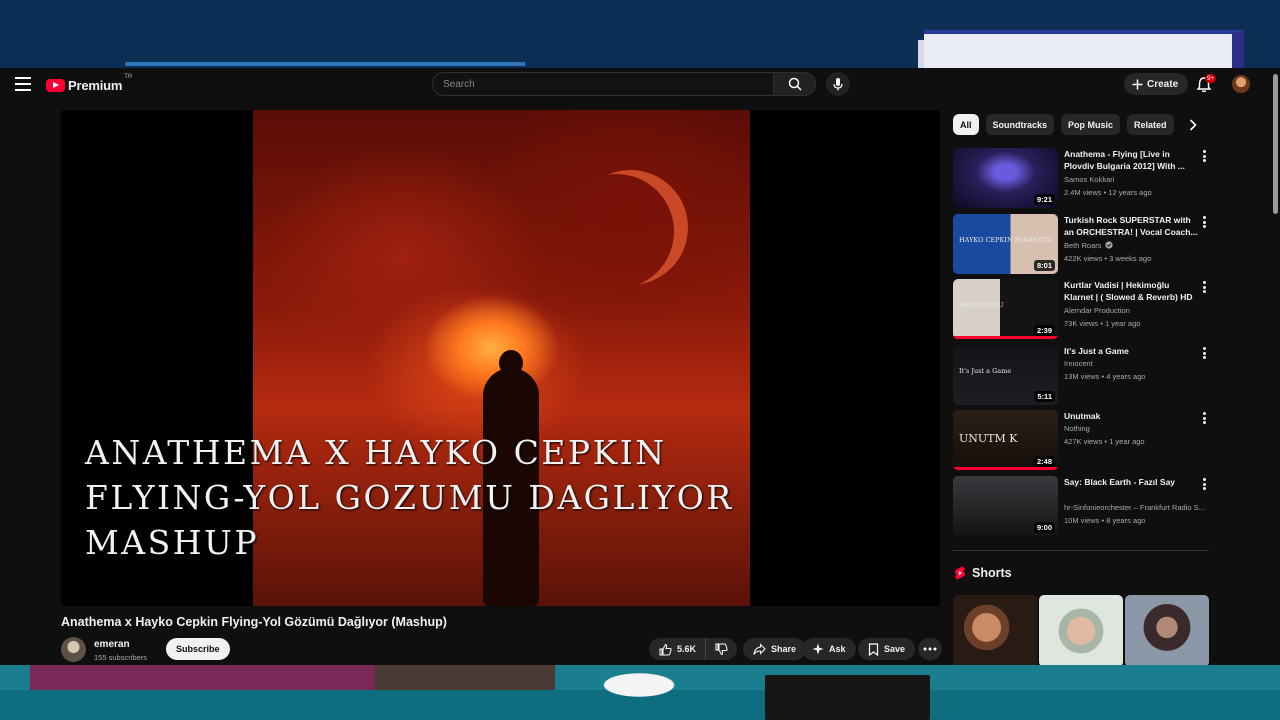 This screenshot has width=1280, height=720. I want to click on chevron-right-icon, so click(1193, 125).